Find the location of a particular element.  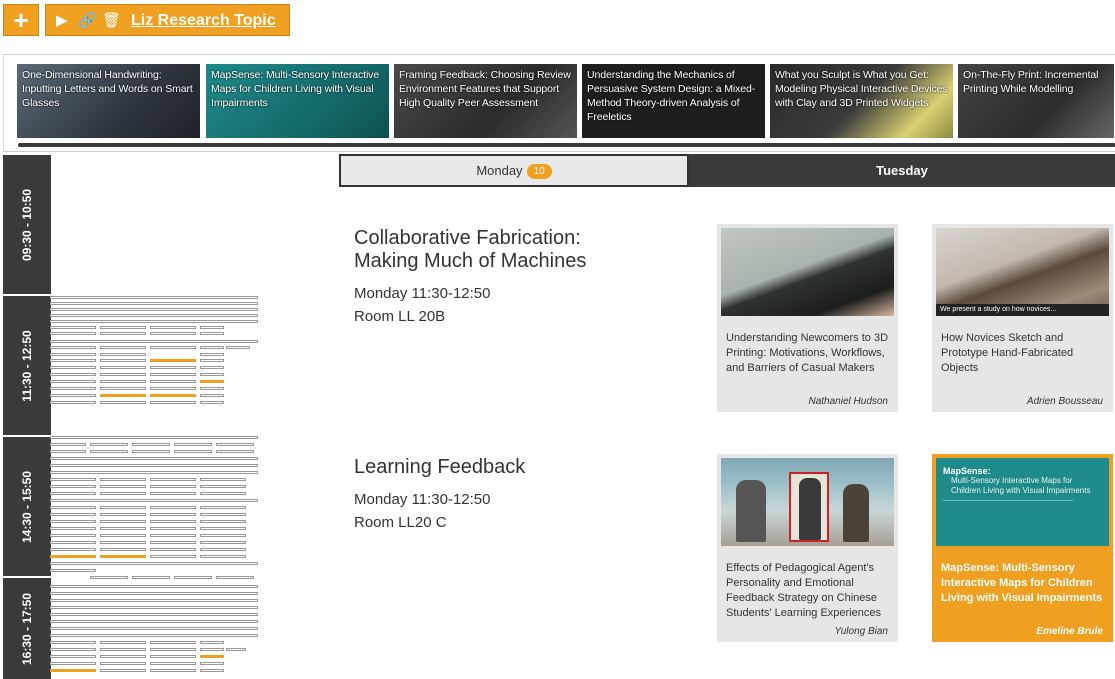

add-button: + is located at coordinates (21, 20).